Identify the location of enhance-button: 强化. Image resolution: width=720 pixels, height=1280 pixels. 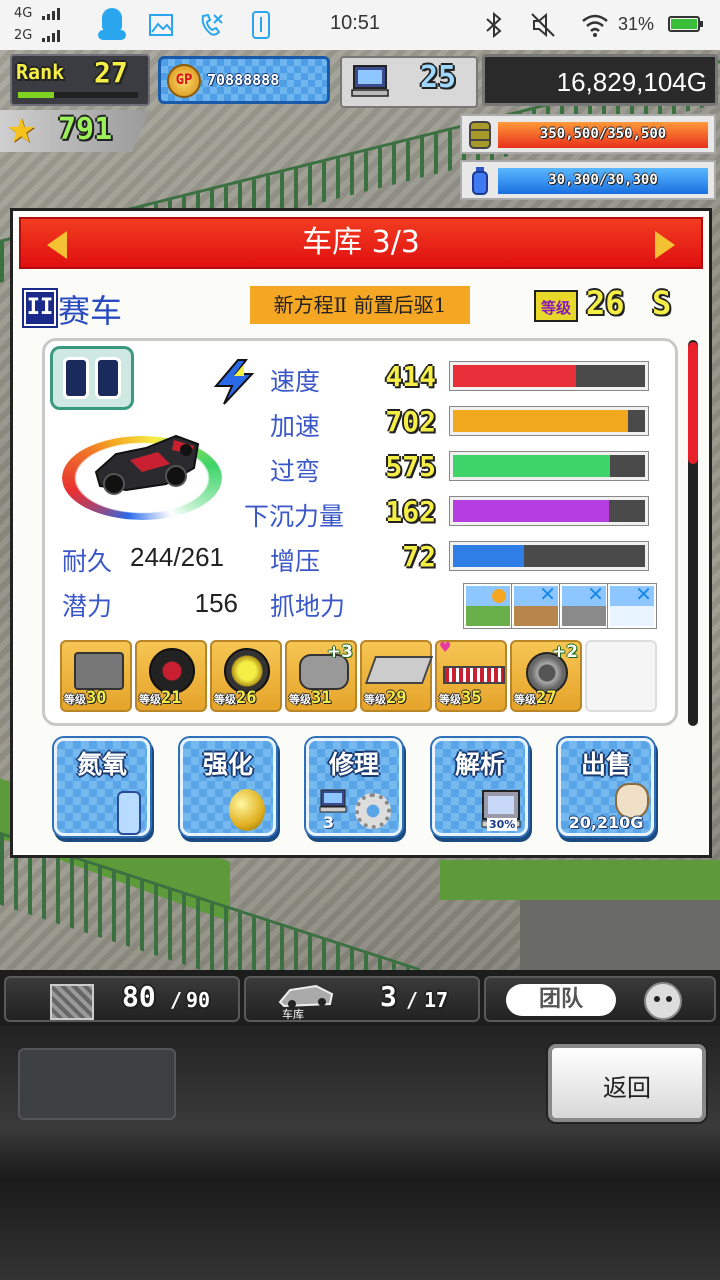
(228, 787).